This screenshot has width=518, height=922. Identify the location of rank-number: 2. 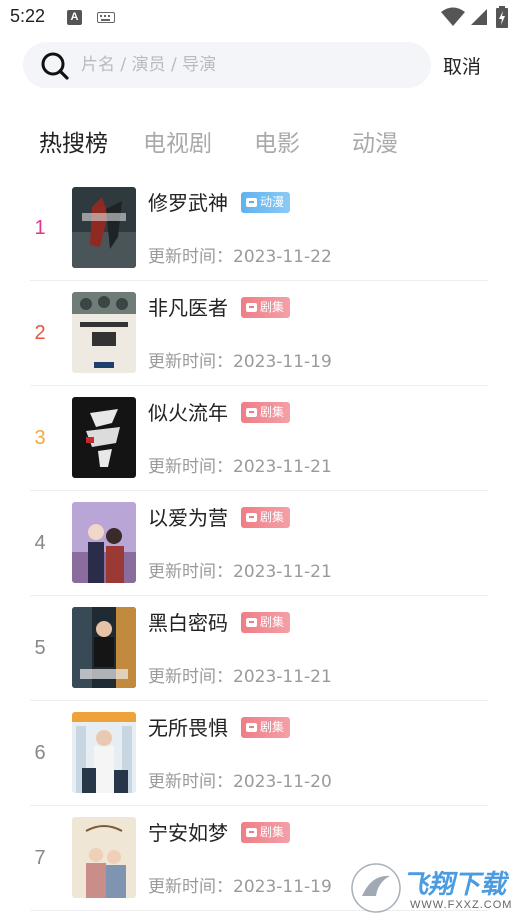
(40, 333).